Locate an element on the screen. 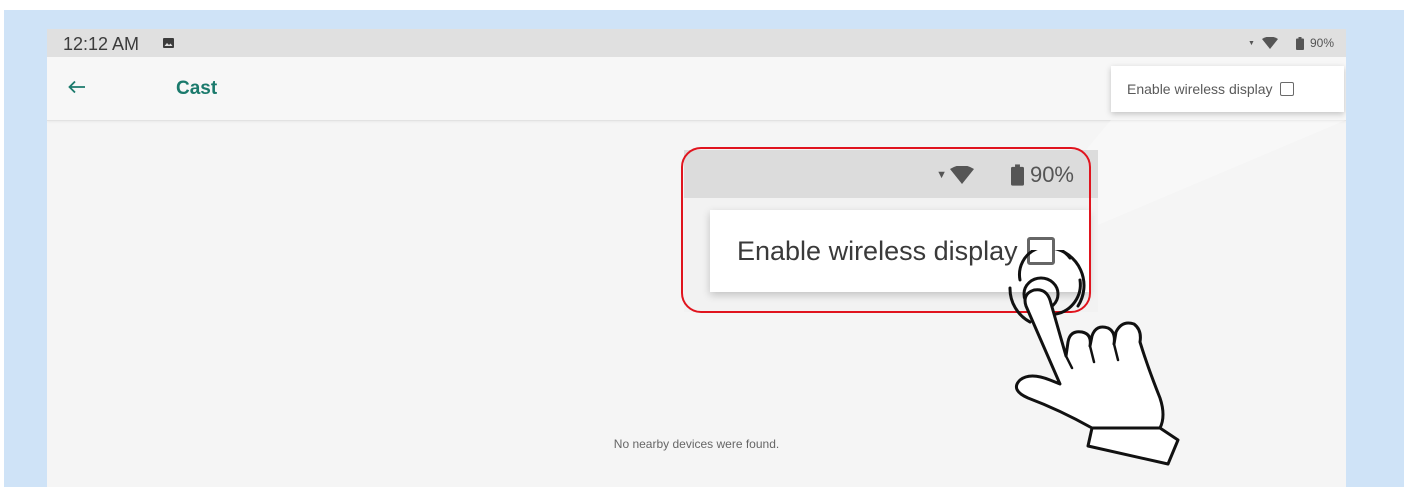 The image size is (1404, 487). battery-level: 90% is located at coordinates (1321, 43).